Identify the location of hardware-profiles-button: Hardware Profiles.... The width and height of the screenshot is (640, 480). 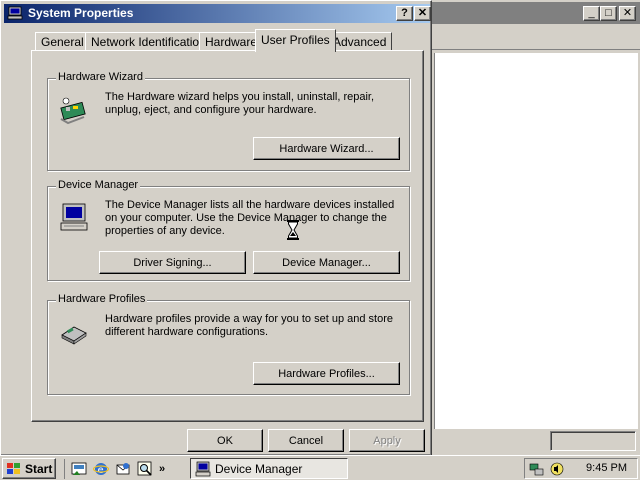
(326, 373).